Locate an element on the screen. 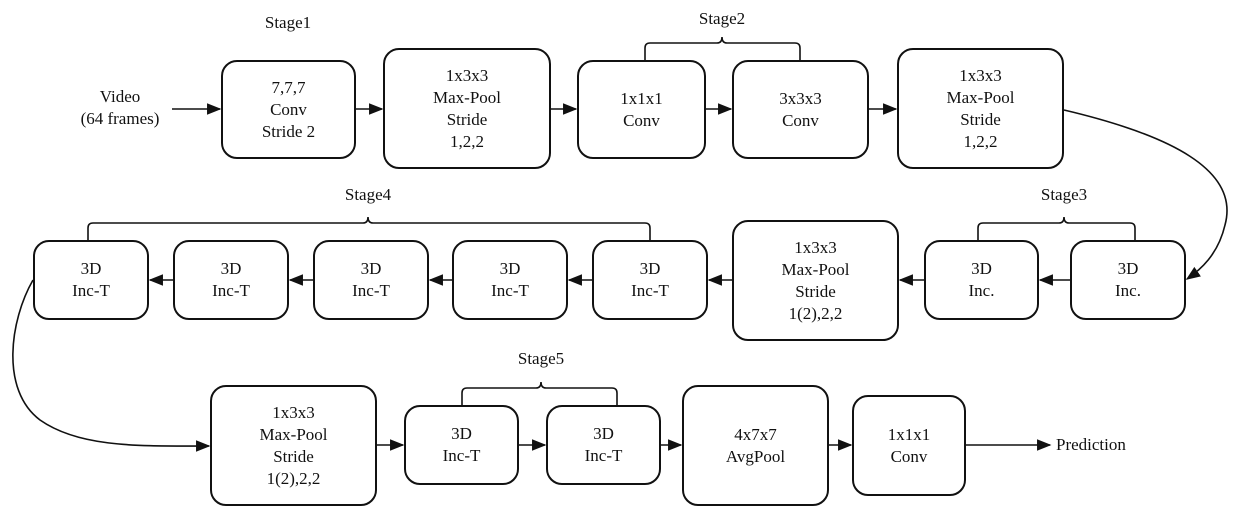 The width and height of the screenshot is (1240, 517). node-pool3: 1x3x3 Max-Pool Stride 1(2),2,2 is located at coordinates (815, 280).